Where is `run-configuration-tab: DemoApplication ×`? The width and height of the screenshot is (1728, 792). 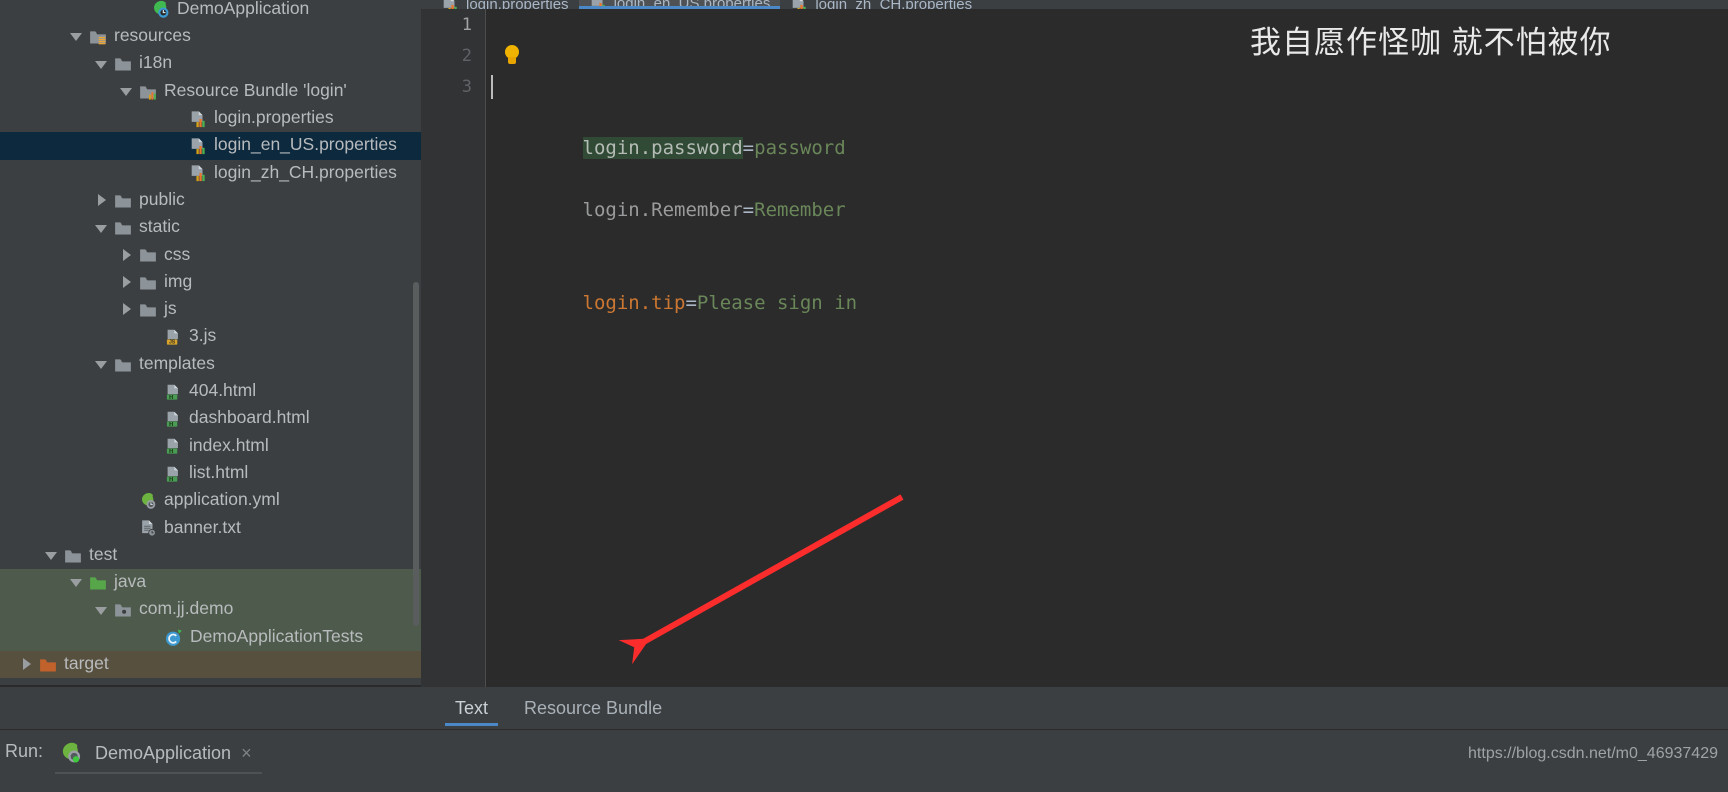 run-configuration-tab: DemoApplication × is located at coordinates (156, 753).